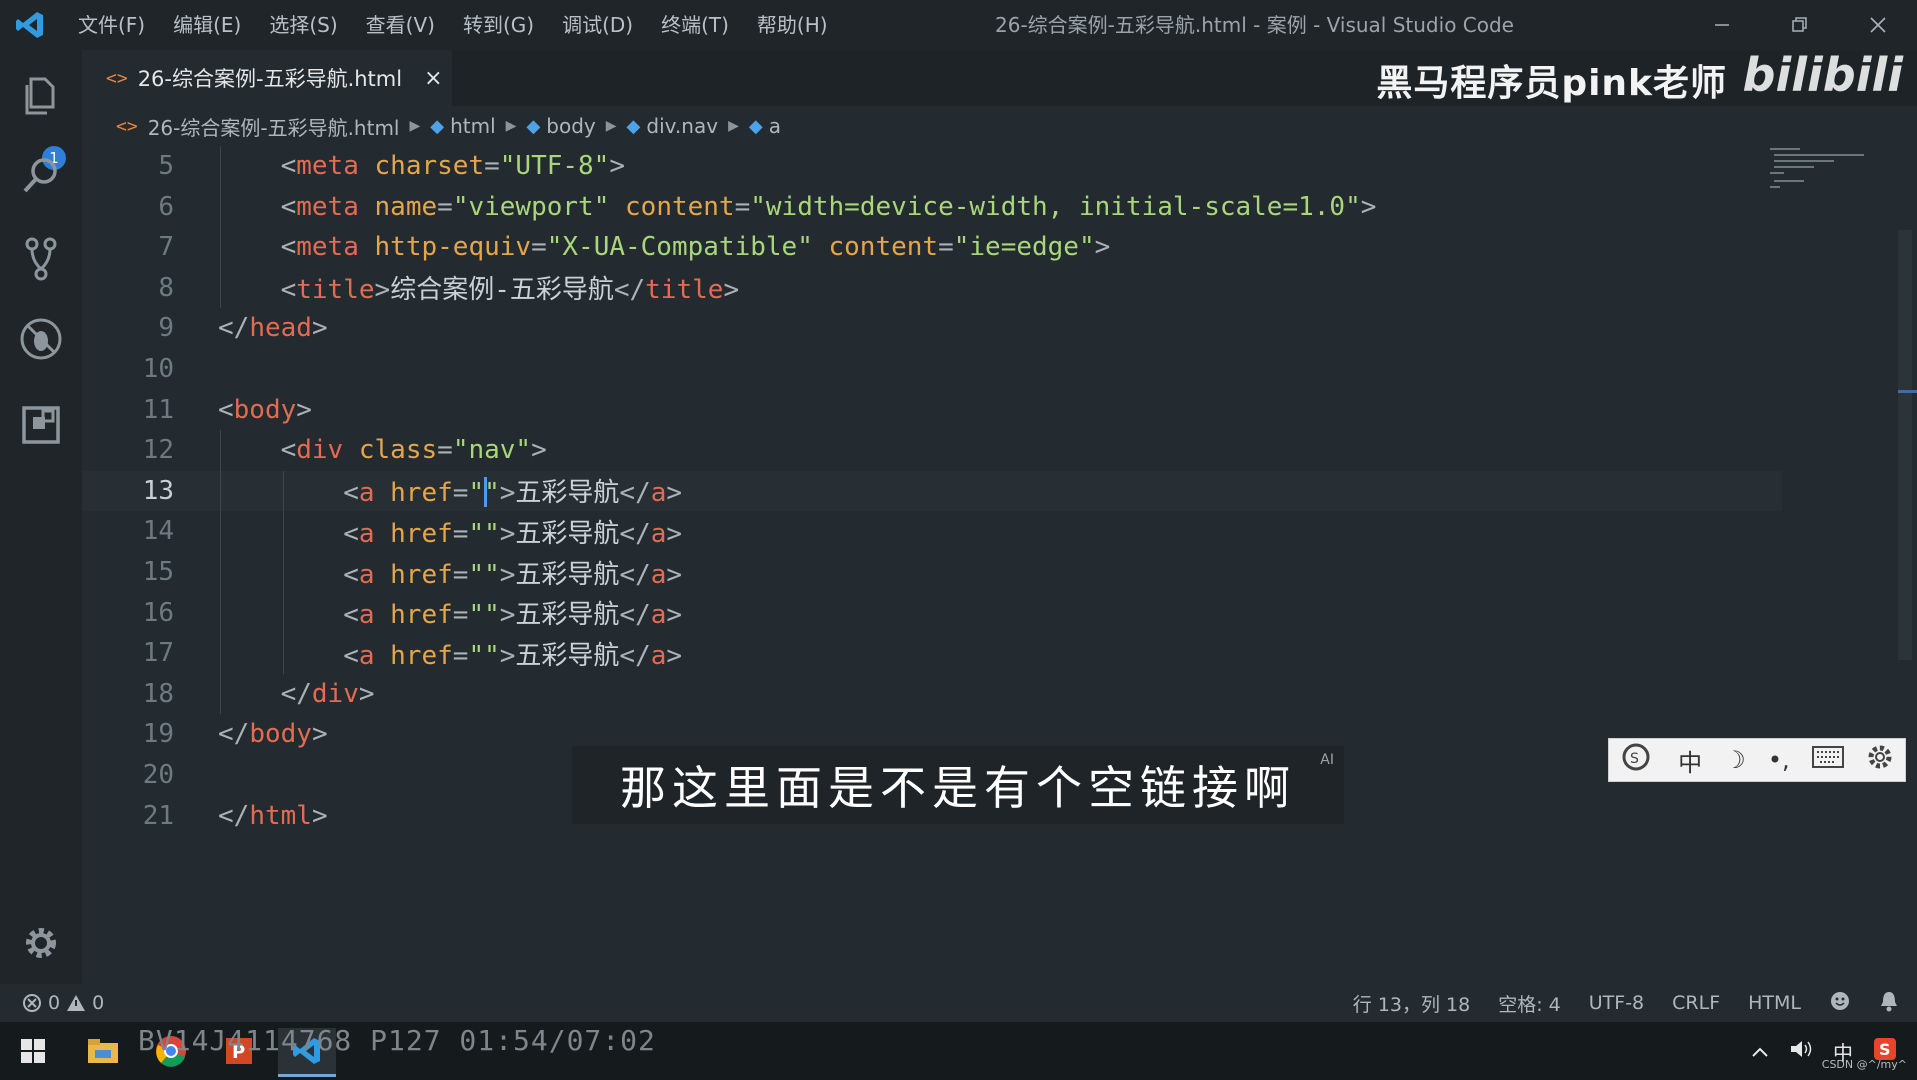  What do you see at coordinates (932, 694) in the screenshot?
I see `code-line: 18 </div>` at bounding box center [932, 694].